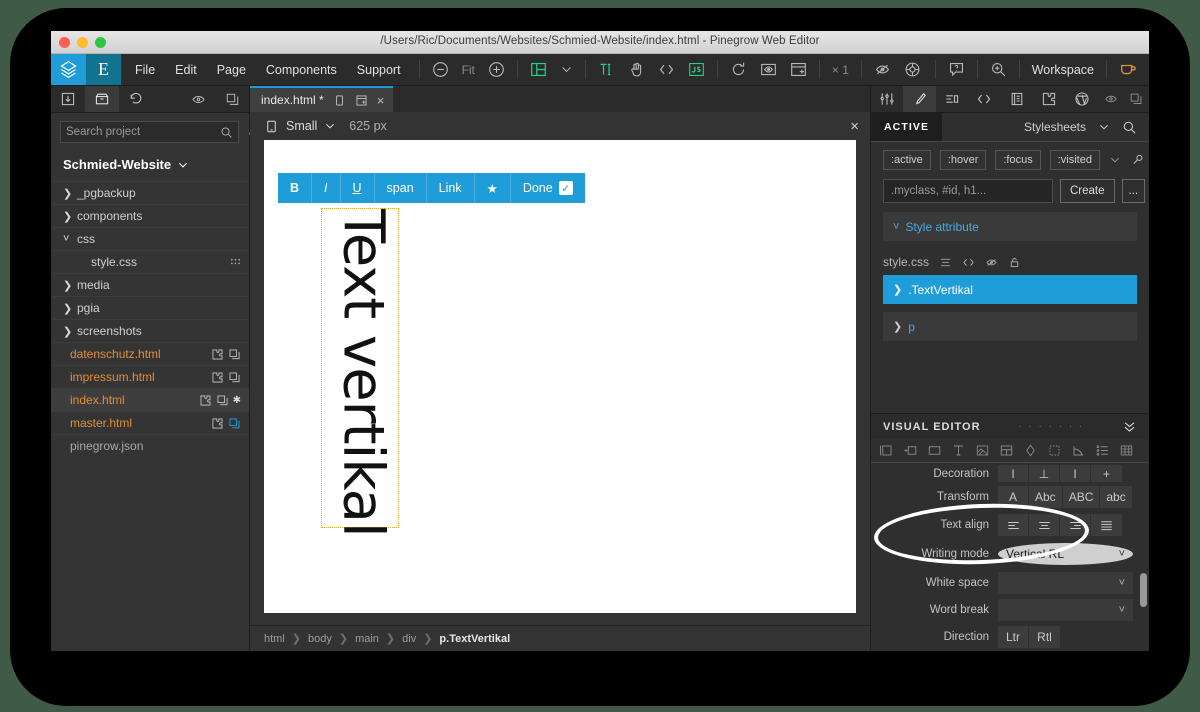  Describe the element at coordinates (145, 70) in the screenshot. I see `menu-file: File` at that location.